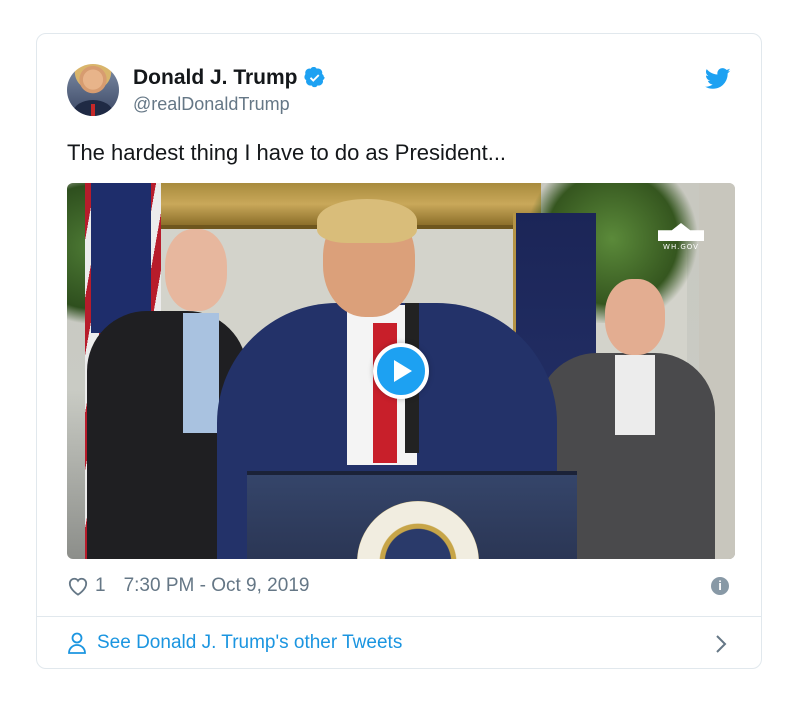  I want to click on twitter-bird-icon, so click(718, 79).